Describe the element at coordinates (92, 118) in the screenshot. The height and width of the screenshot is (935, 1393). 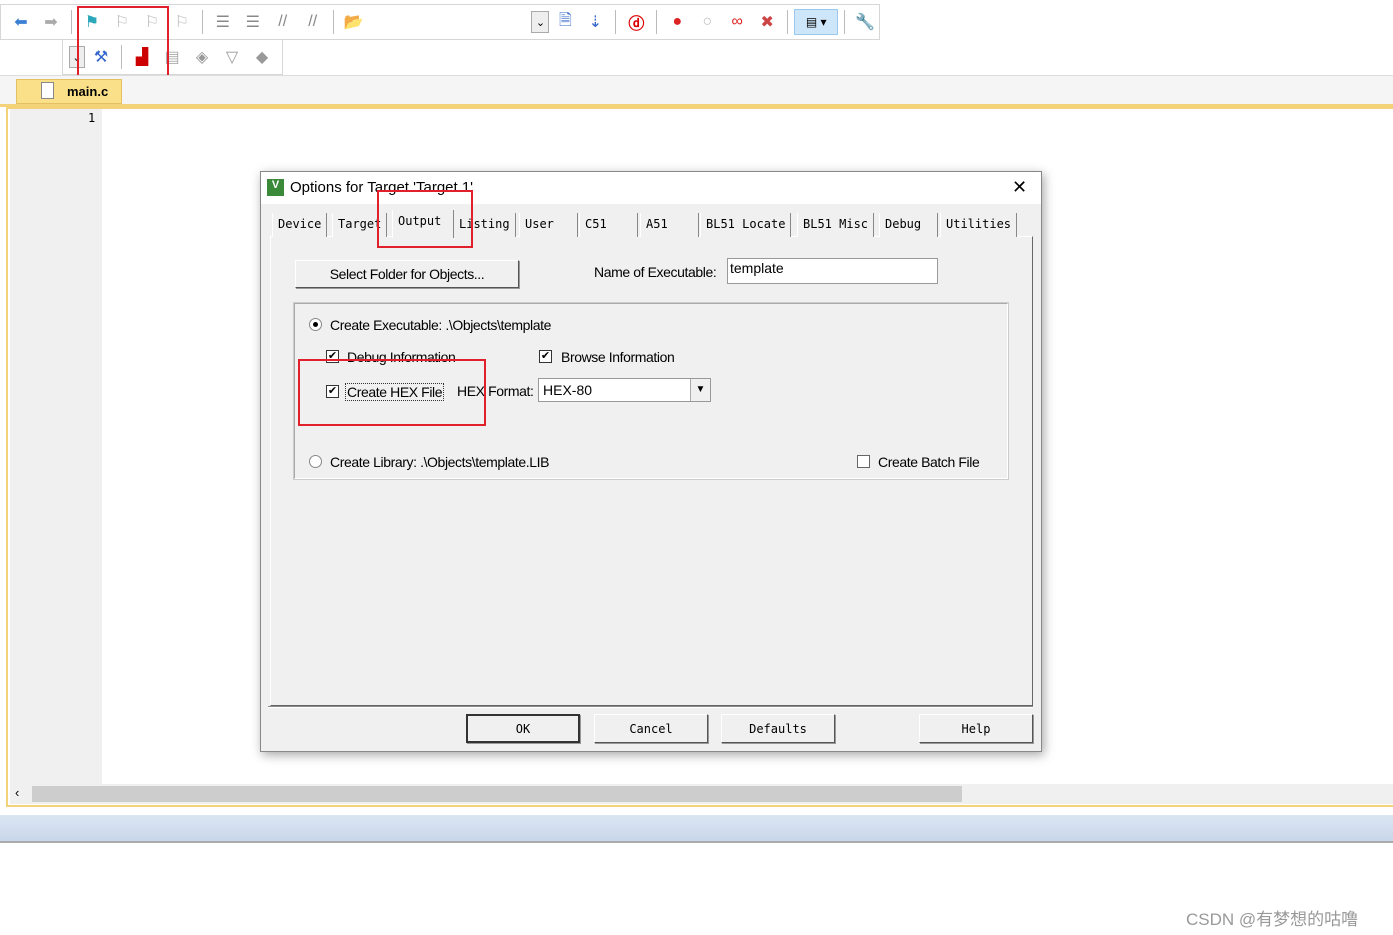
I see `line-number: 1` at that location.